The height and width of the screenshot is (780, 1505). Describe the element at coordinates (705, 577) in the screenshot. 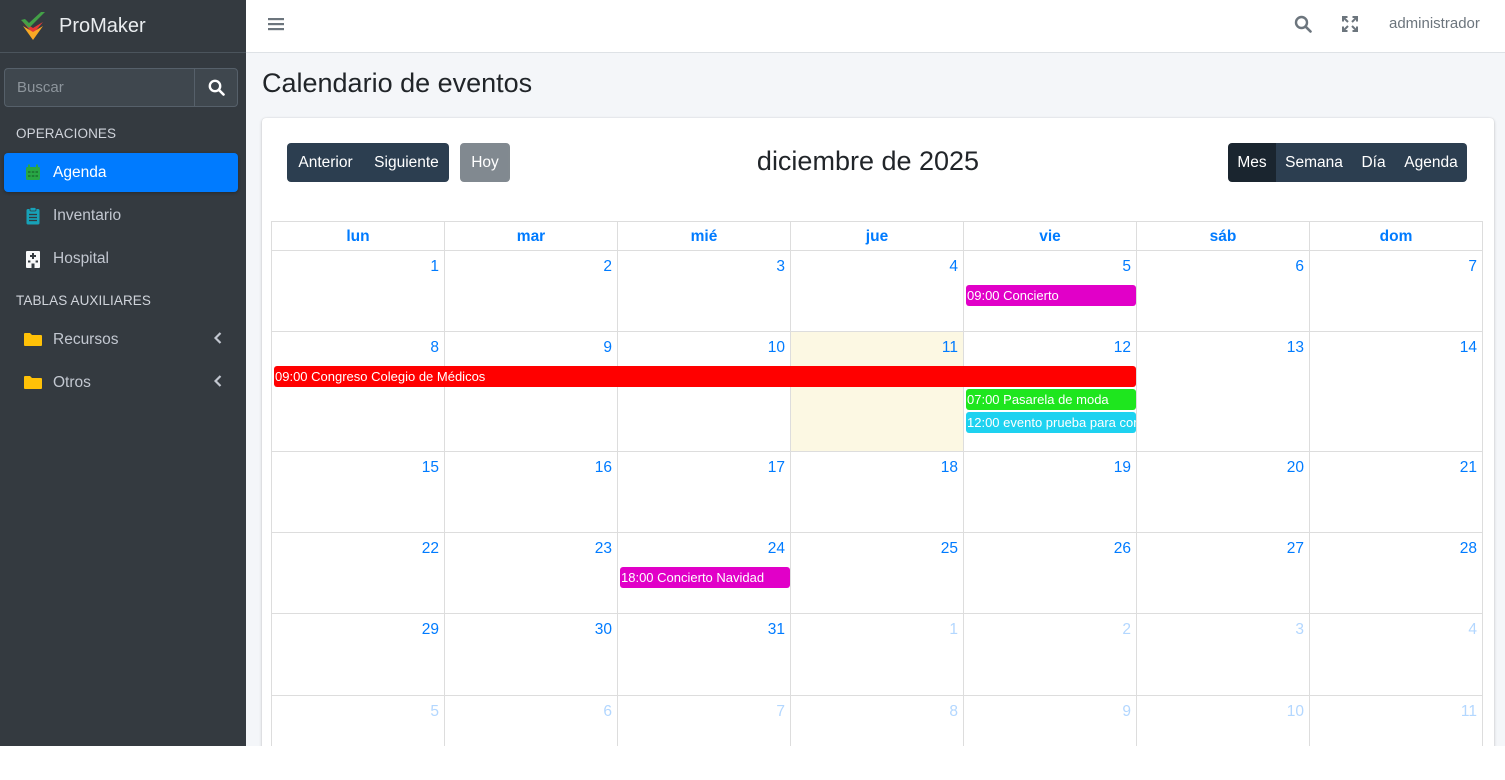

I see `calendar-event: 18:00 Concierto Navidad` at that location.